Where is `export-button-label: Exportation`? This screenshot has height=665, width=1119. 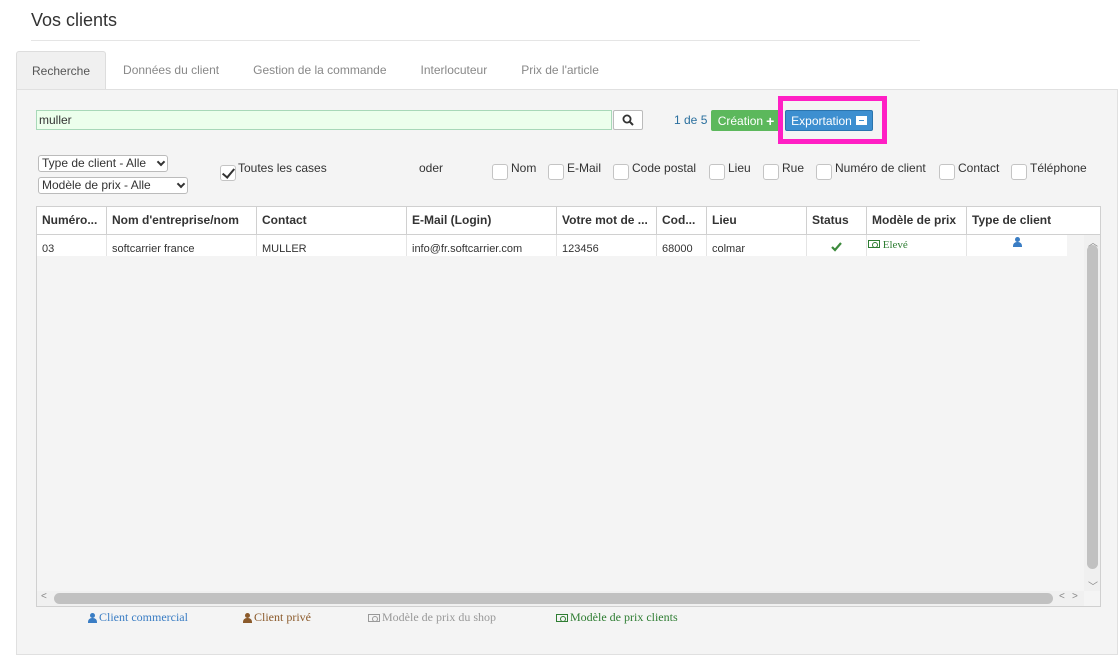
export-button-label: Exportation is located at coordinates (821, 120).